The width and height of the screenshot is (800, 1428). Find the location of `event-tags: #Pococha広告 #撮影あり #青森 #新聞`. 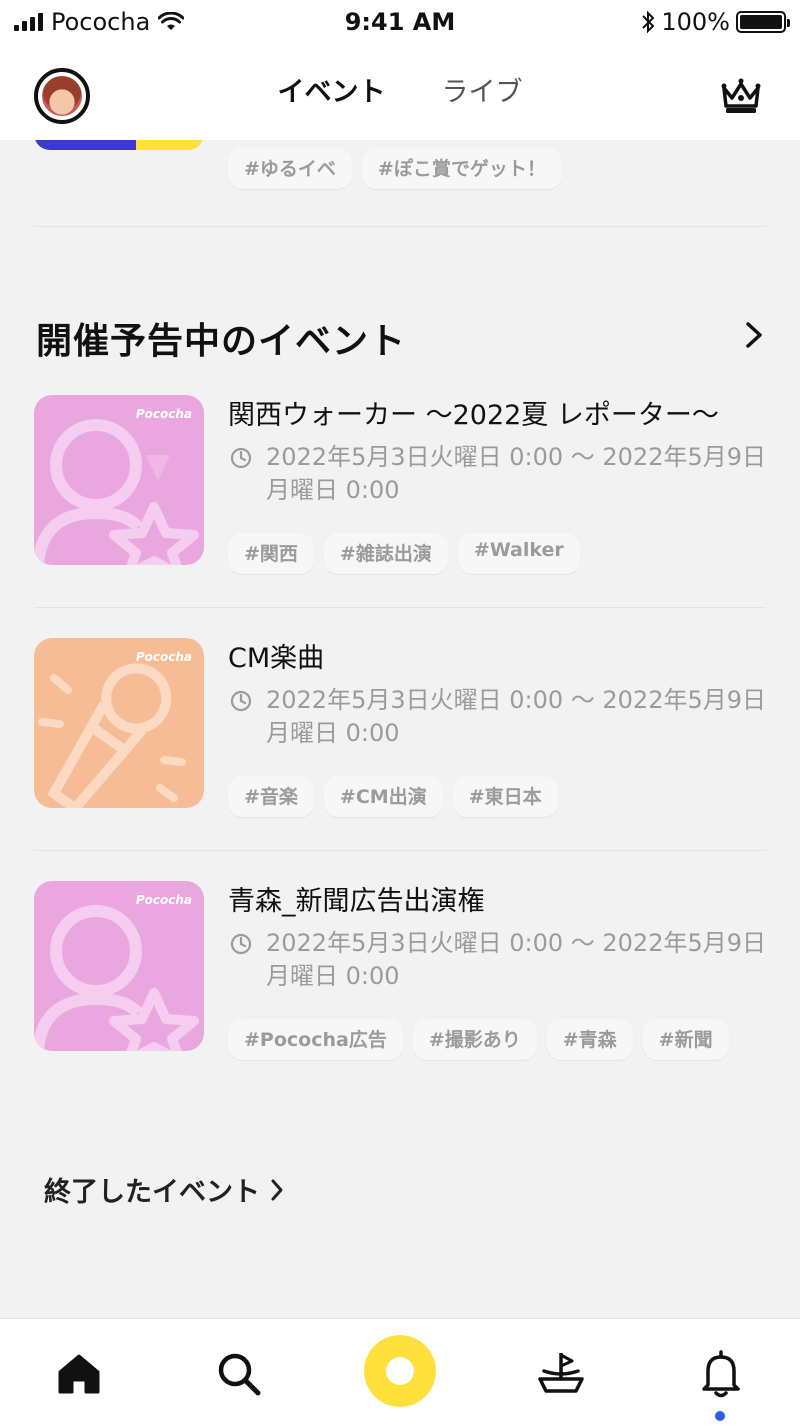

event-tags: #Pococha広告 #撮影あり #青森 #新聞 is located at coordinates (478, 1039).